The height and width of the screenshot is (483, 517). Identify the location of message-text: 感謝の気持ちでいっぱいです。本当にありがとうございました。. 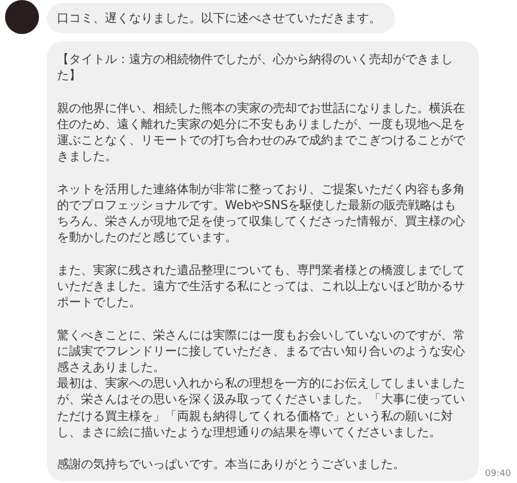
(231, 464).